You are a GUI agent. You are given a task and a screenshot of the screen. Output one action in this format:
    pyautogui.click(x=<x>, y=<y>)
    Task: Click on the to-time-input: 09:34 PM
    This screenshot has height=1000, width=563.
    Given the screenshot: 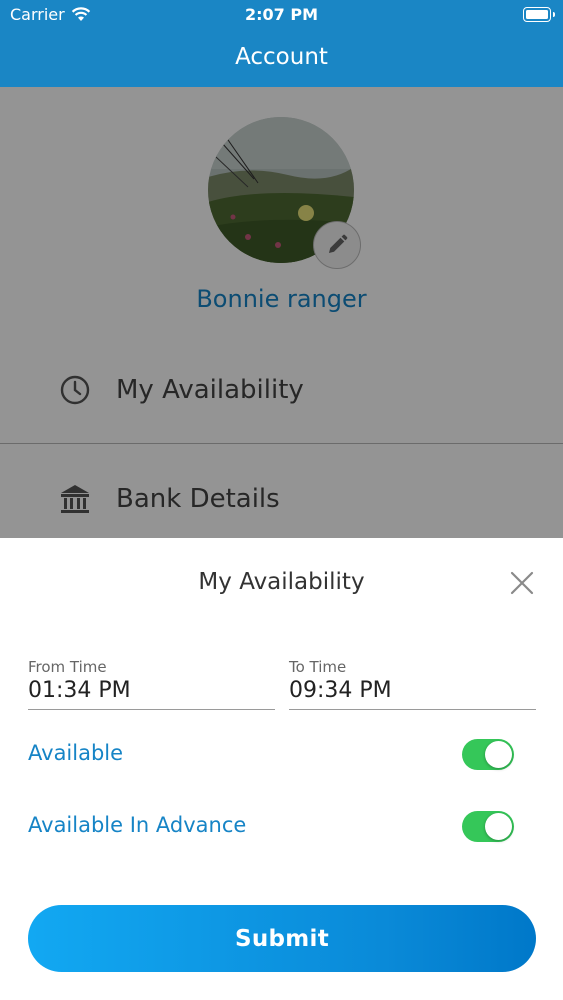 What is the action you would take?
    pyautogui.click(x=412, y=694)
    